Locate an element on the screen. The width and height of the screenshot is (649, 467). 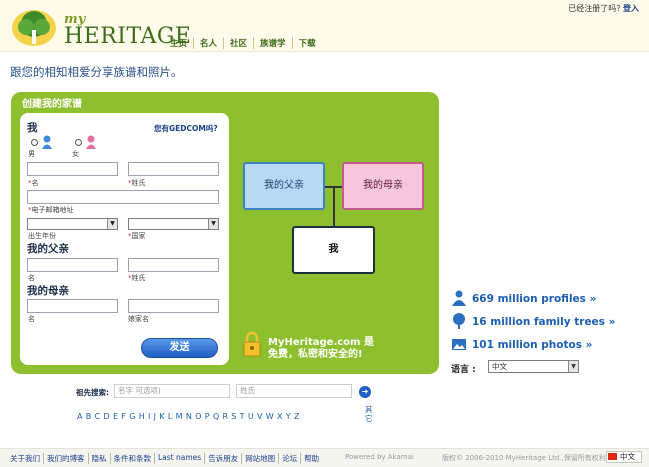
male-icon is located at coordinates (47, 142).